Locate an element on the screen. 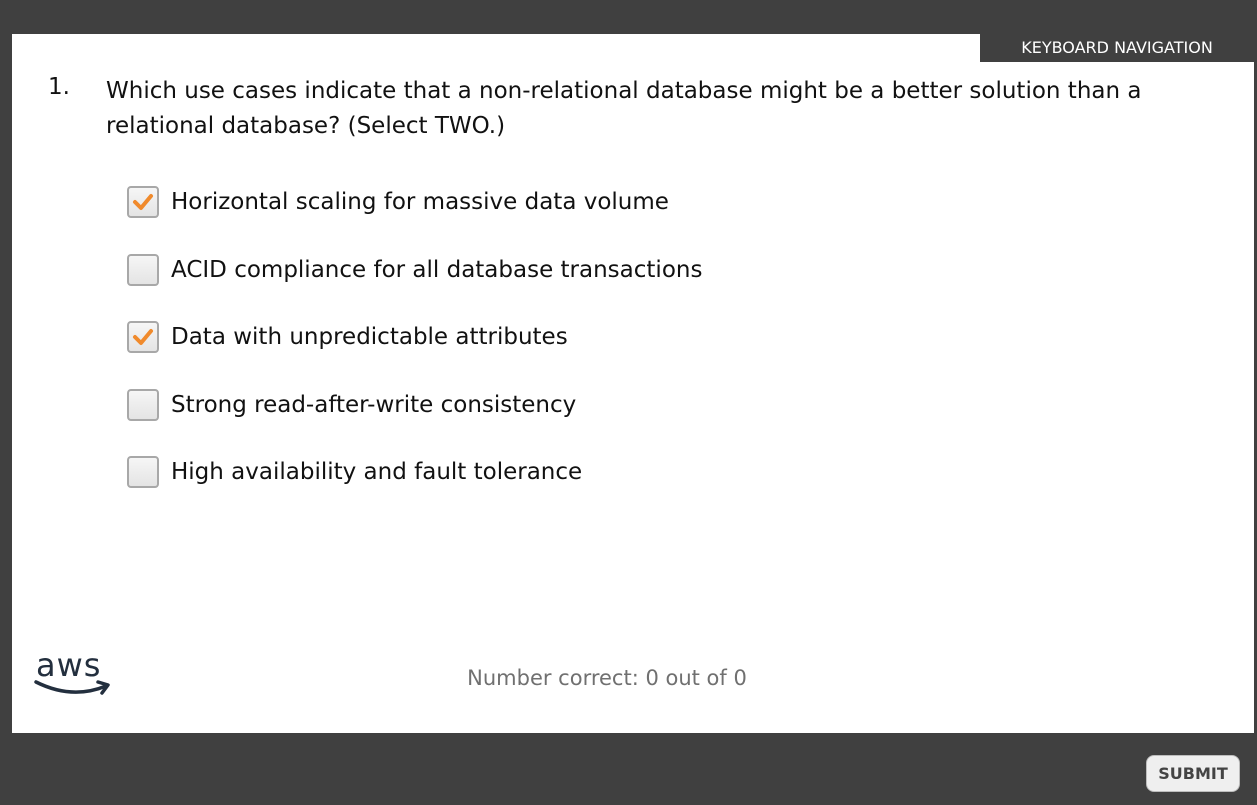  answer-option-4: Strong read-after-write consistency is located at coordinates (351, 405).